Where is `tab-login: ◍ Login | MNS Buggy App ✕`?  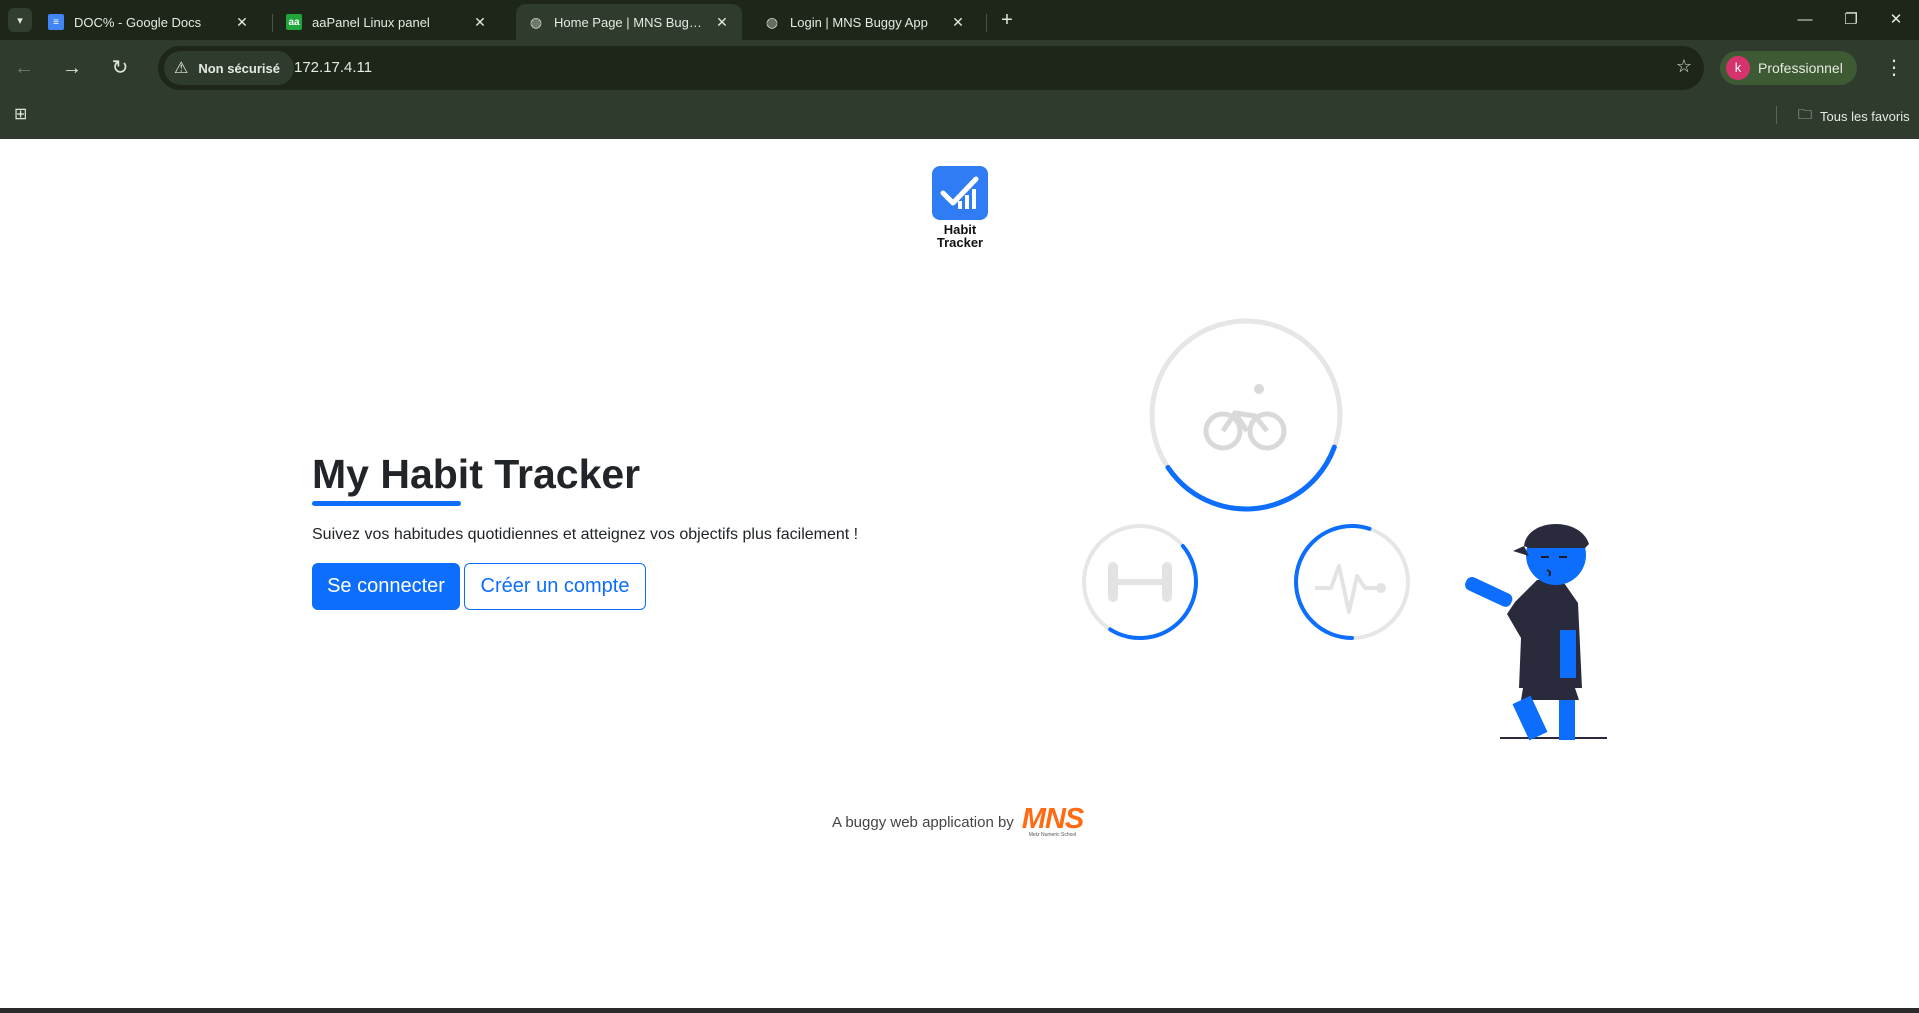 tab-login: ◍ Login | MNS Buggy App ✕ is located at coordinates (865, 22).